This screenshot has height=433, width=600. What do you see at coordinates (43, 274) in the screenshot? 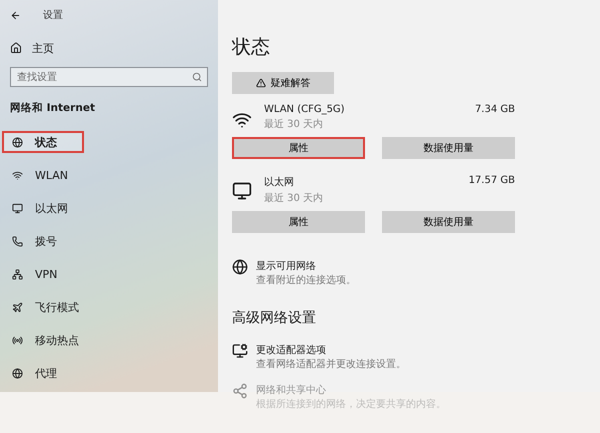
I see `nav-item: VPN` at bounding box center [43, 274].